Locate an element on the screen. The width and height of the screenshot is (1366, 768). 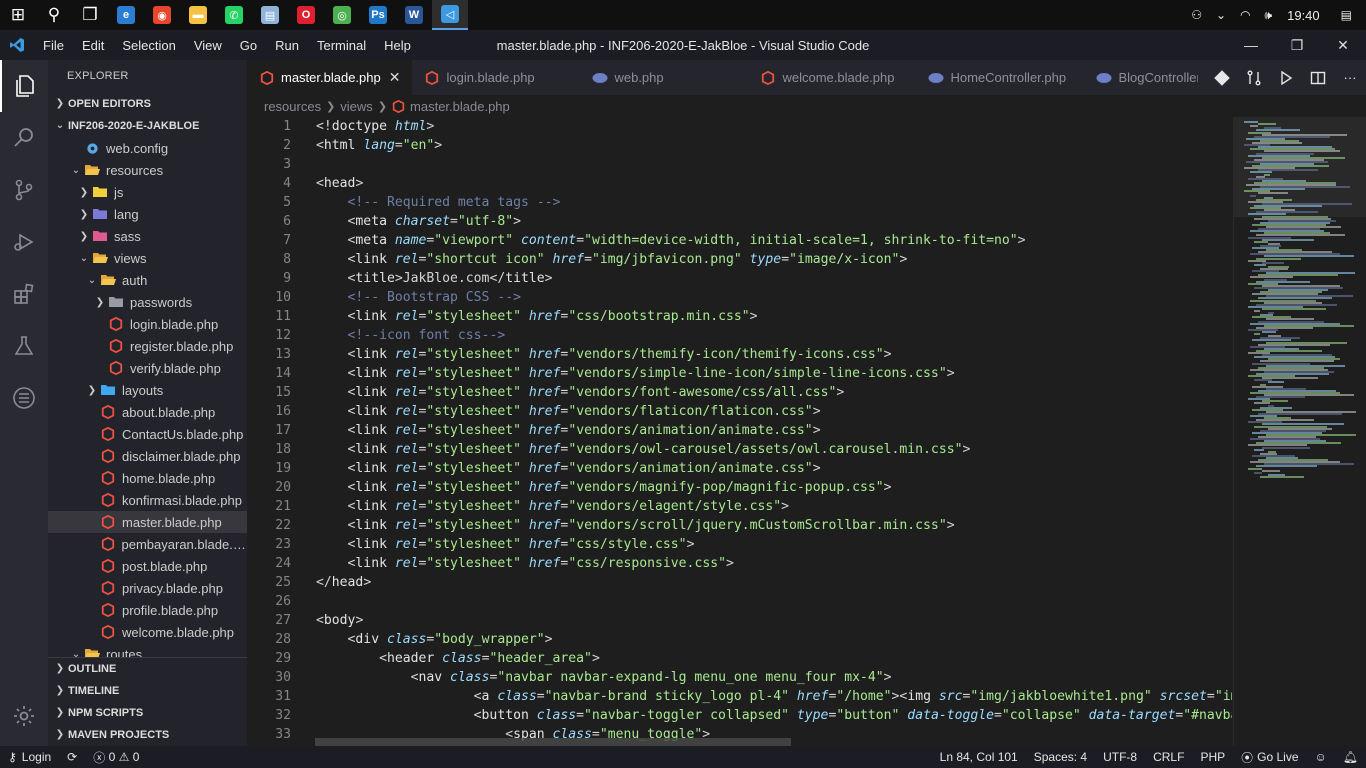
line-content: <header class="header_area"> is located at coordinates (445, 658).